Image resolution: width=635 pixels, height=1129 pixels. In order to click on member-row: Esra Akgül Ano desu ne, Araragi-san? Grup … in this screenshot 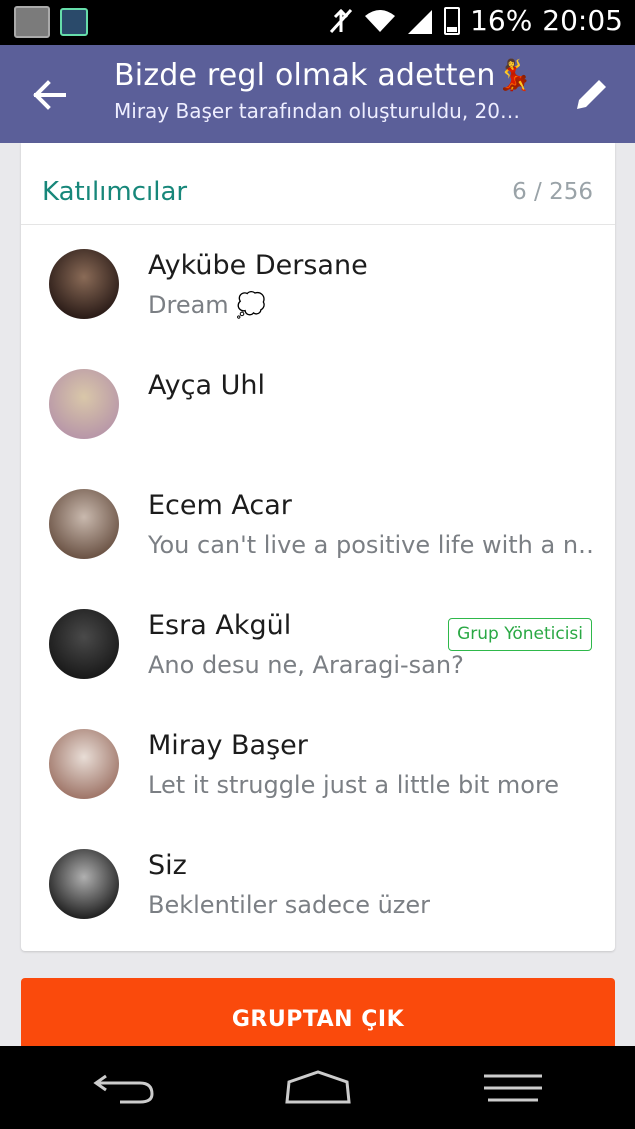, I will do `click(318, 645)`.